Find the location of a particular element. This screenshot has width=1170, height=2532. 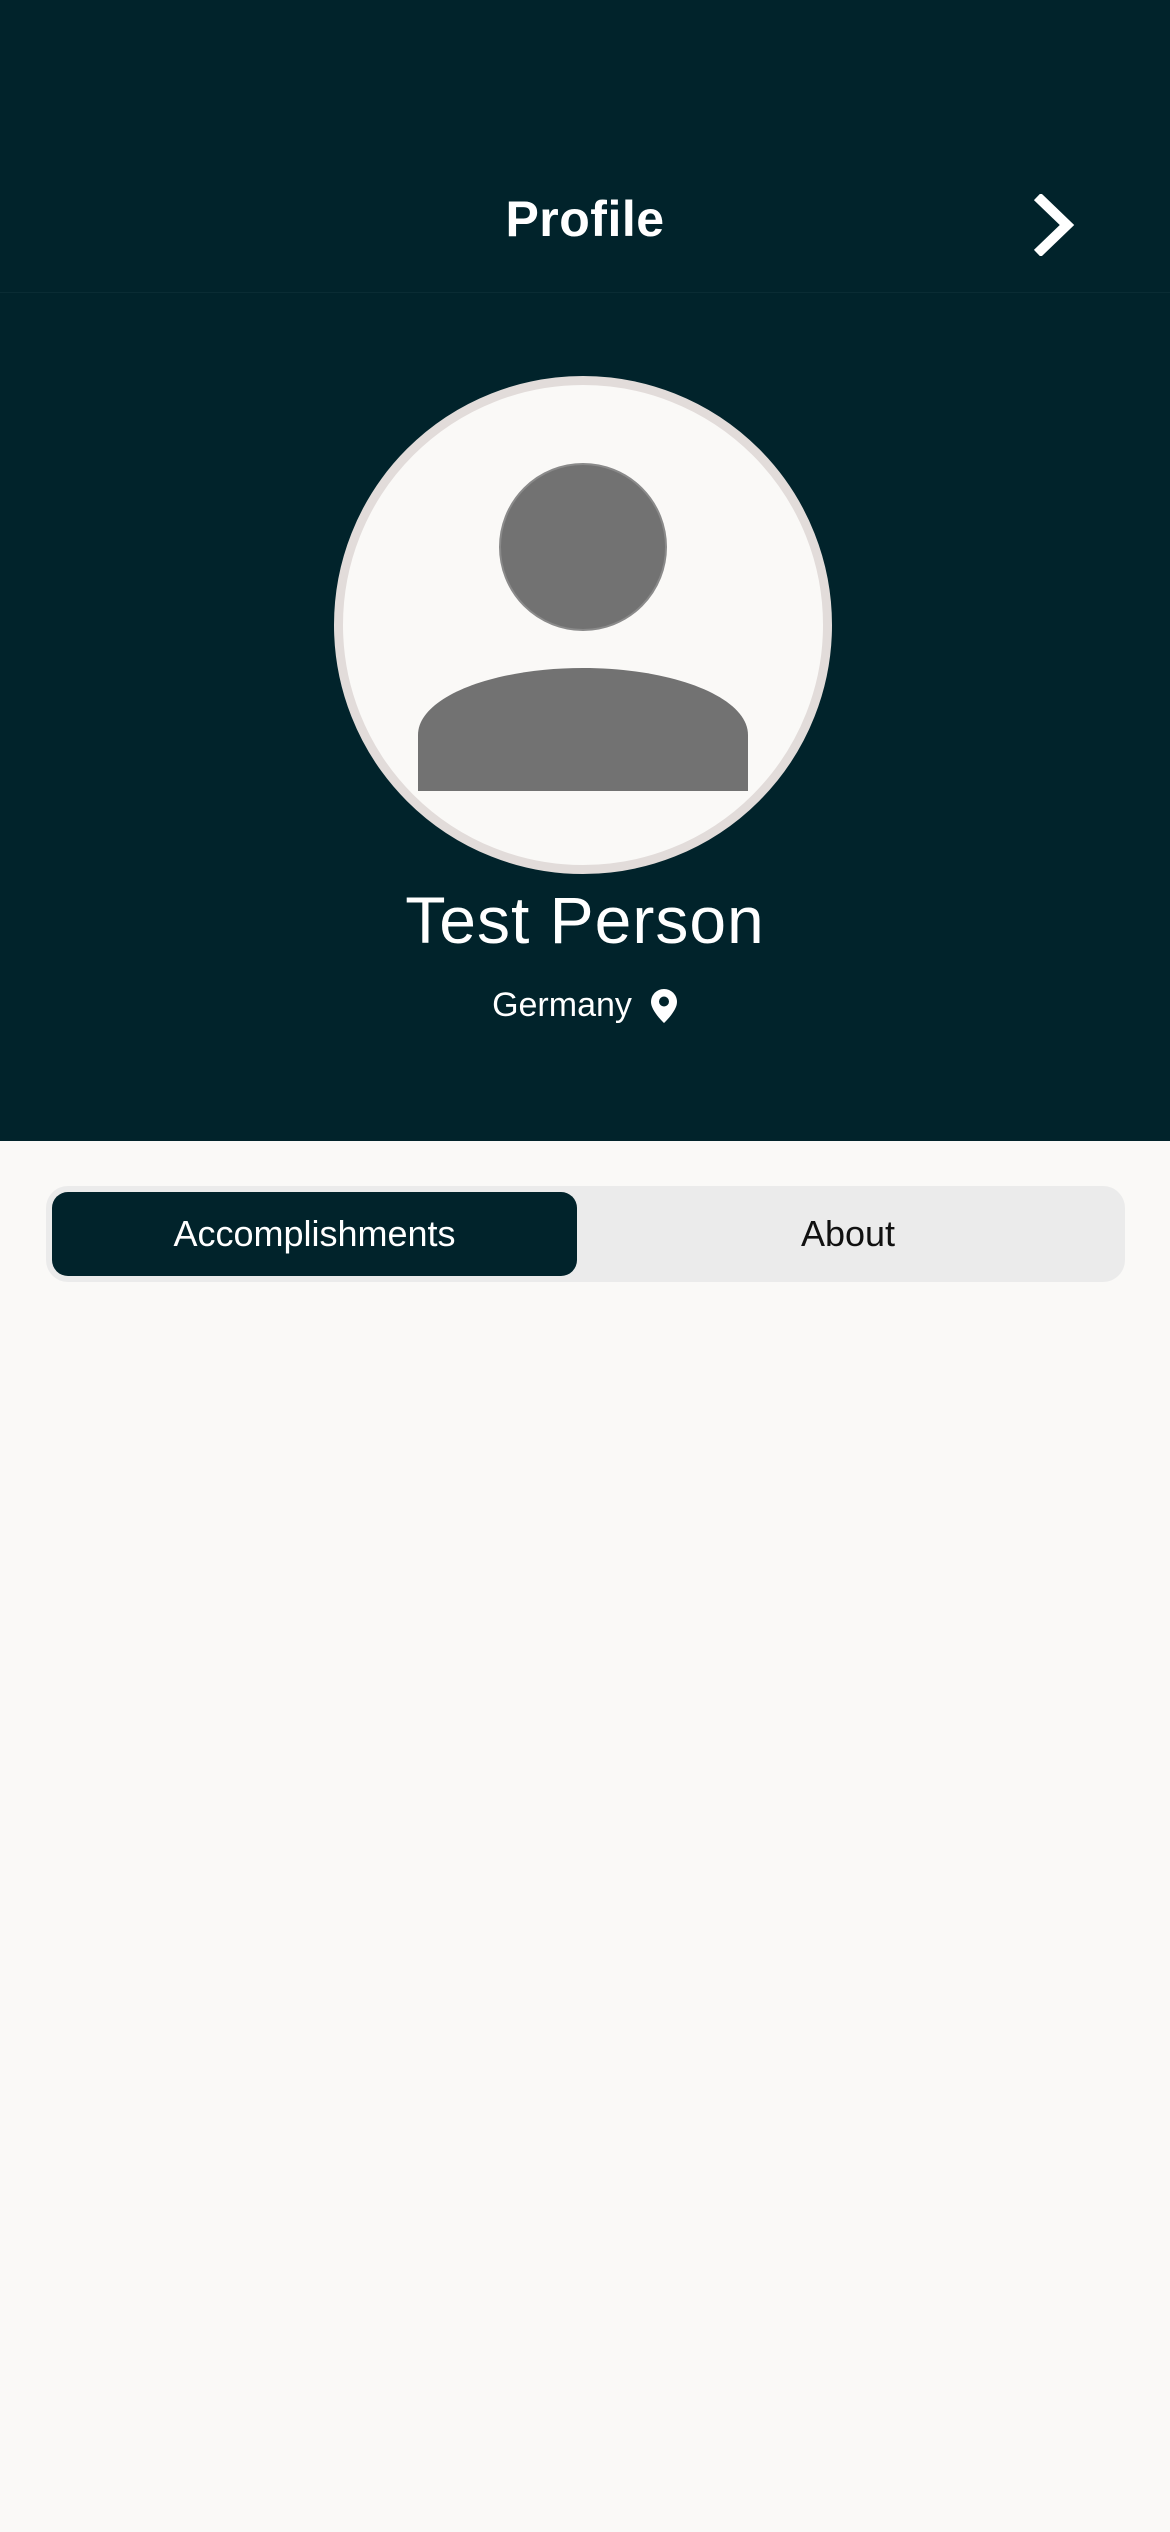

person-placeholder-icon is located at coordinates (583, 627).